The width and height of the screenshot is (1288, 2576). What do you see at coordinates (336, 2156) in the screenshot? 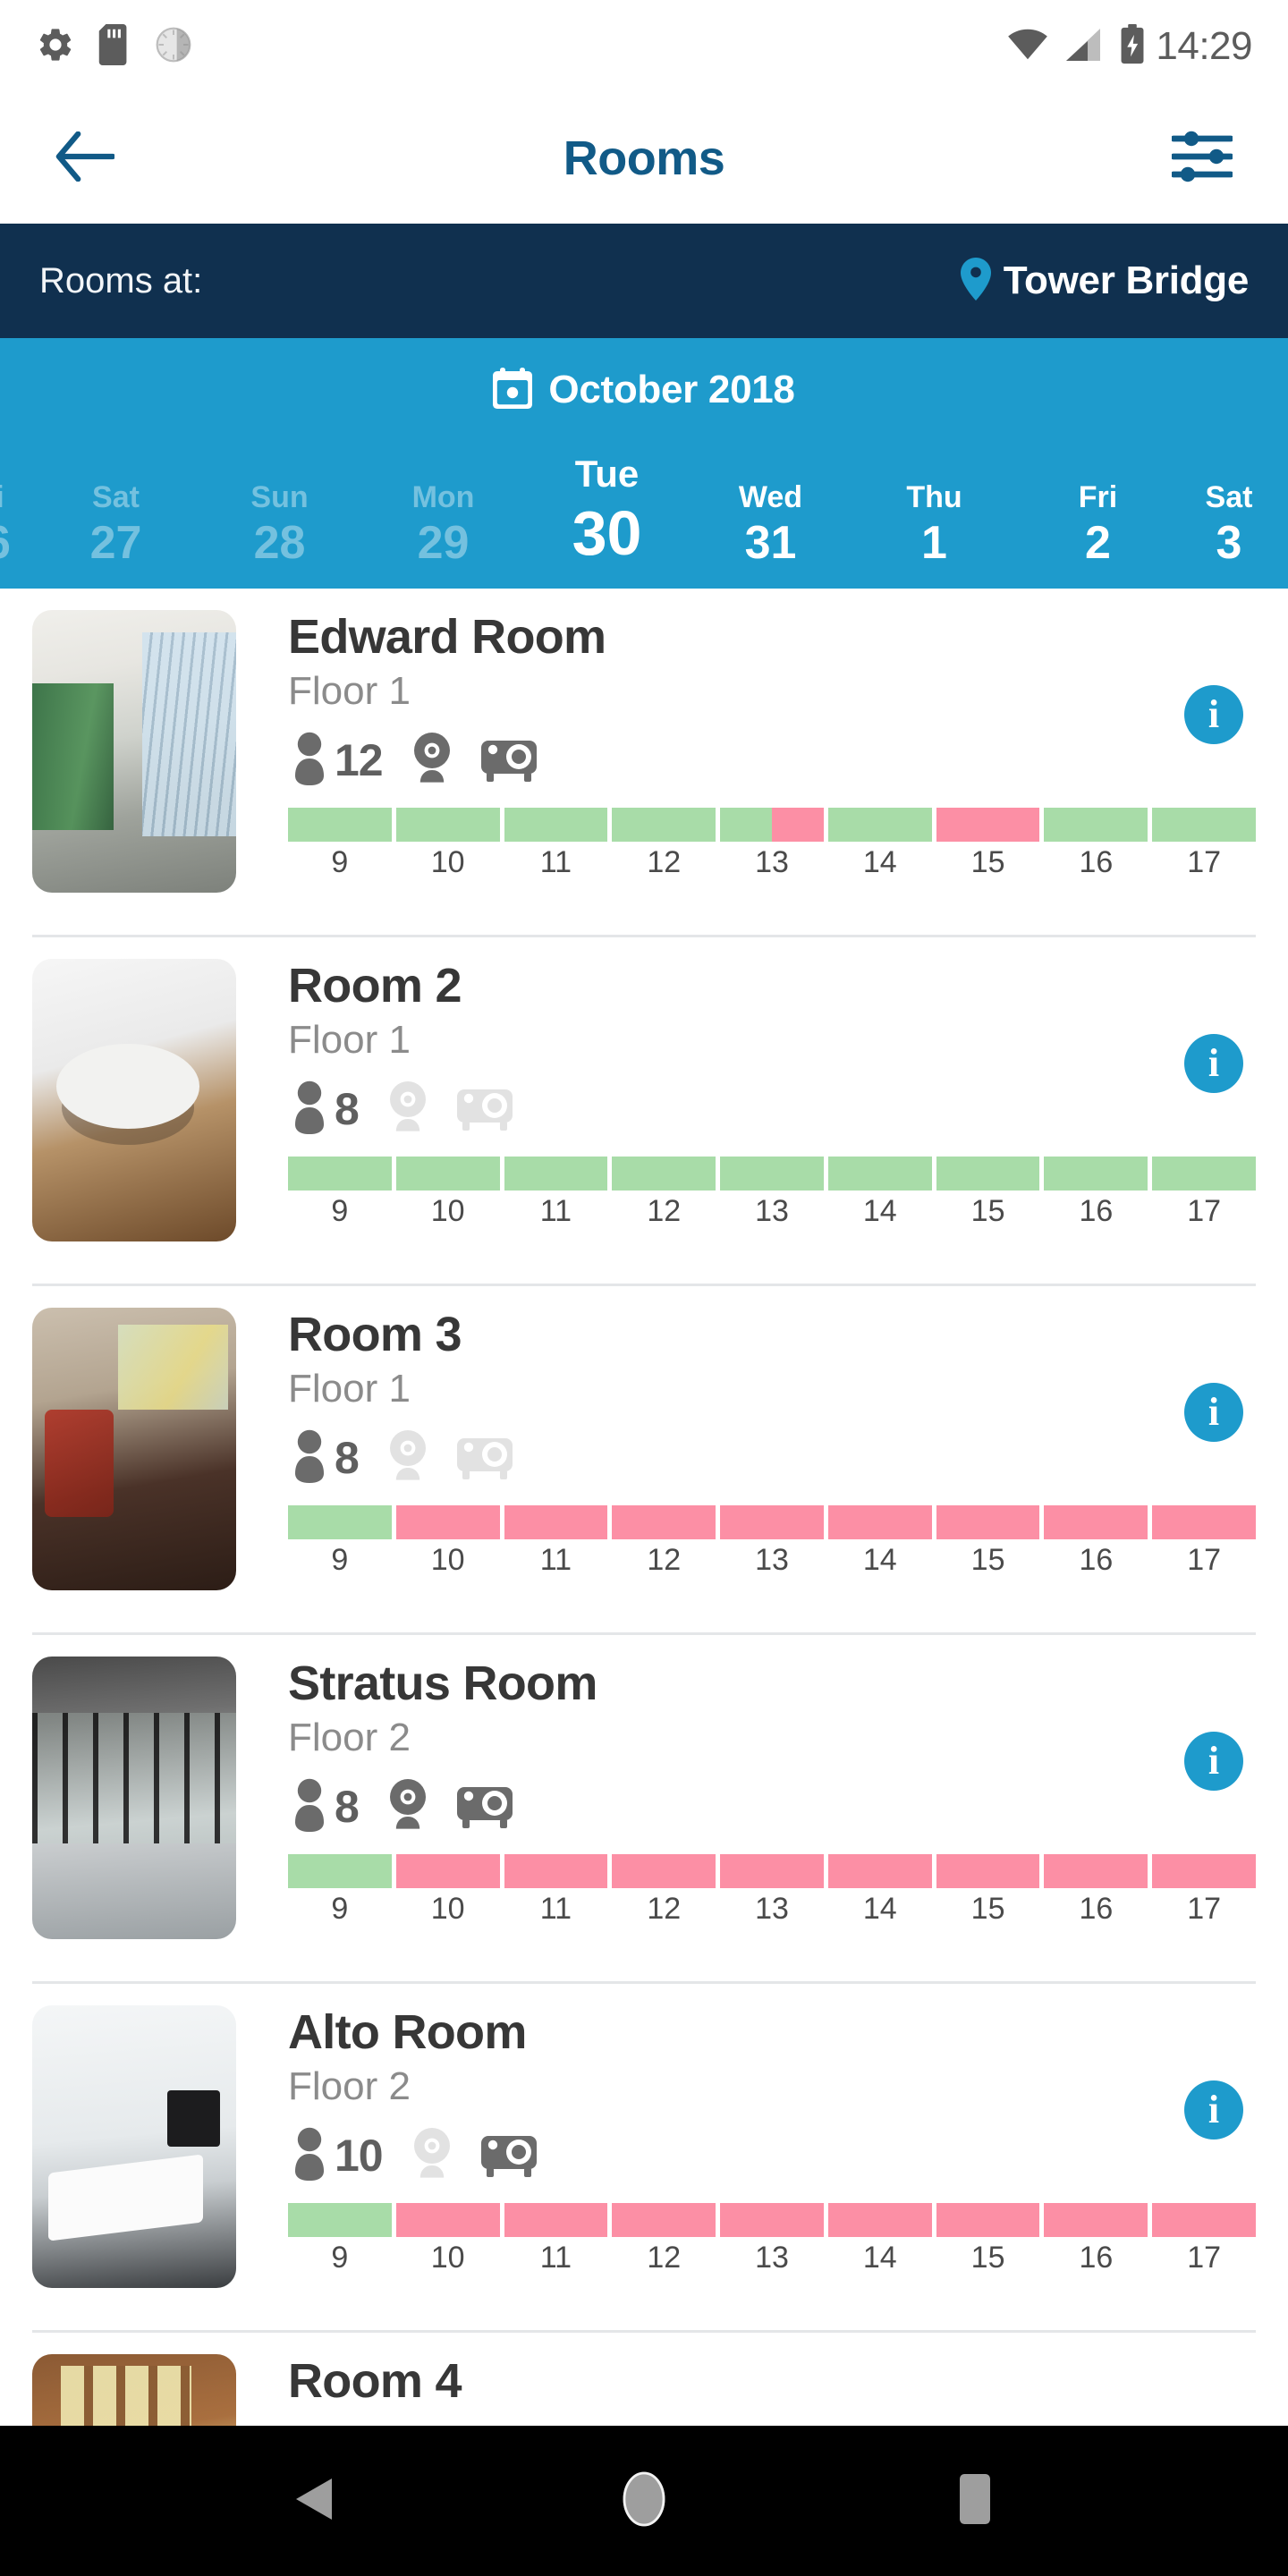
I see `room-capacity: 10` at bounding box center [336, 2156].